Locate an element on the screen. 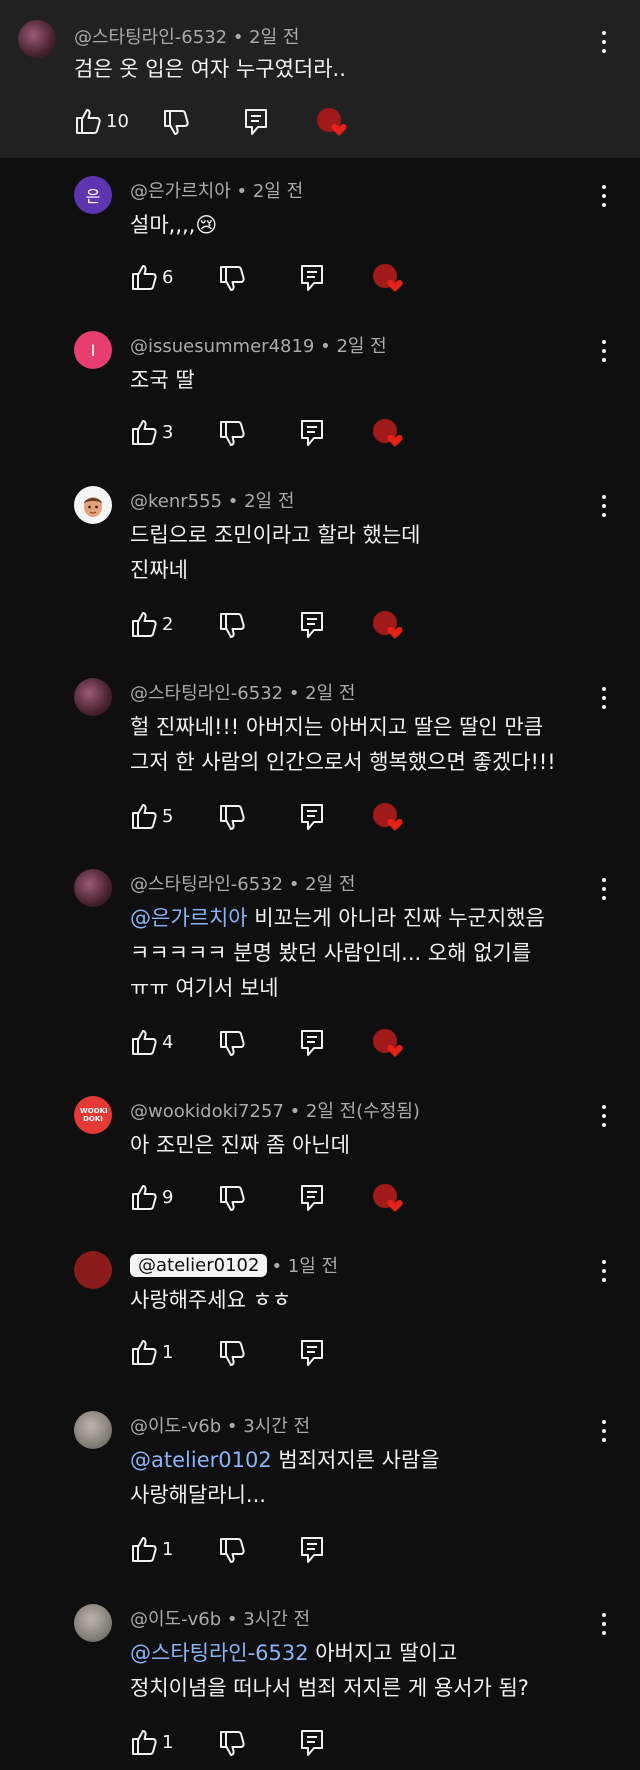 This screenshot has height=1770, width=640. avatar-logo-text: WOOKI DOKI is located at coordinates (94, 1115).